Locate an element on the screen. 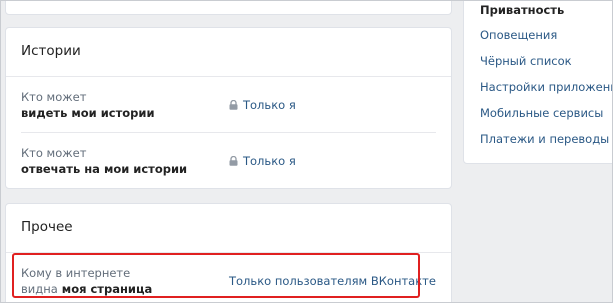  menu-item-mobile-services: Мобильные сервисы is located at coordinates (541, 113).